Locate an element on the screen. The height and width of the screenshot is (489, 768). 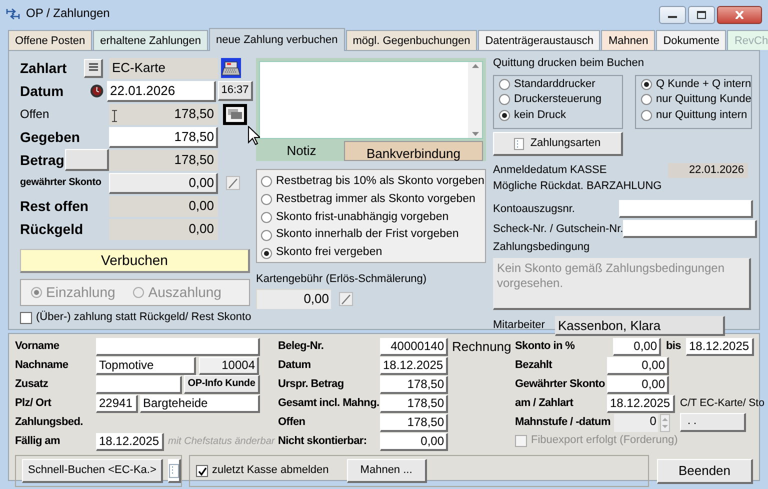
edit-icon is located at coordinates (233, 183).